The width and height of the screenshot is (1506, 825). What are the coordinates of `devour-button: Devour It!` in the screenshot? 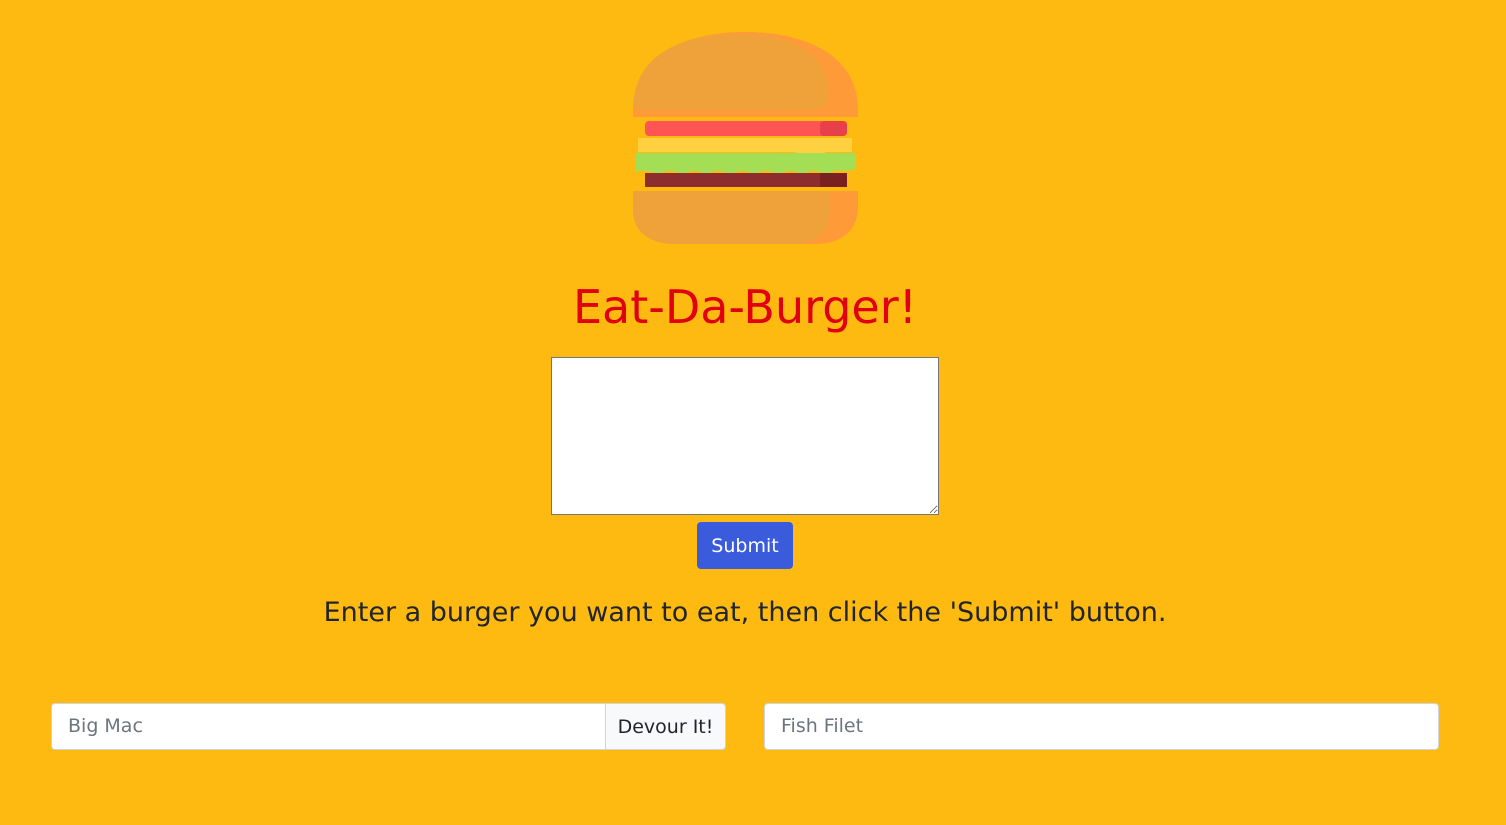 It's located at (665, 726).